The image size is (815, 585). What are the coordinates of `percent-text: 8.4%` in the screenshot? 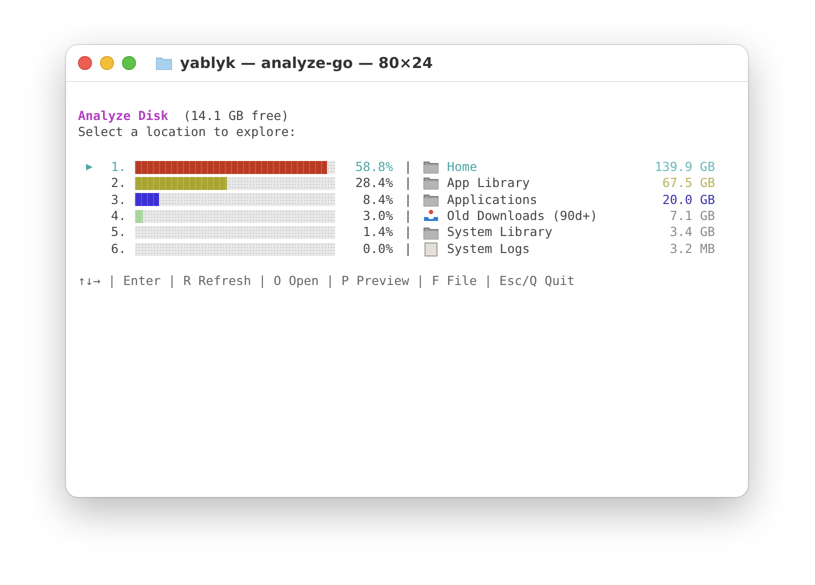 It's located at (377, 200).